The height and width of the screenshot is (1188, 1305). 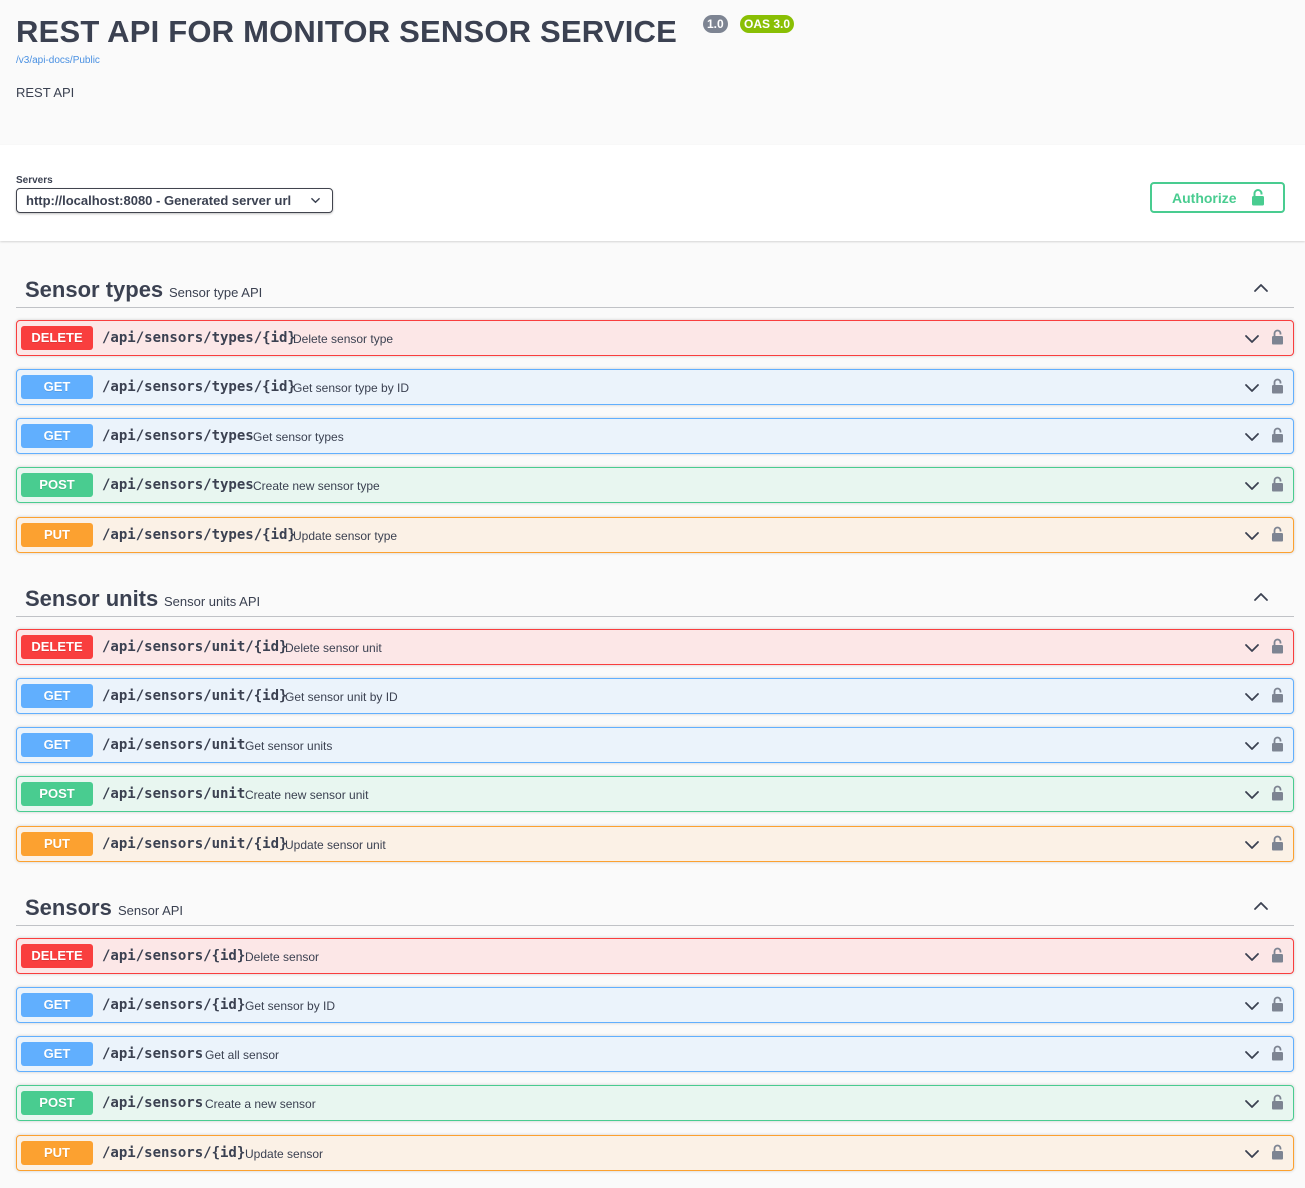 I want to click on operation-summary: Get all sensor, so click(x=242, y=1055).